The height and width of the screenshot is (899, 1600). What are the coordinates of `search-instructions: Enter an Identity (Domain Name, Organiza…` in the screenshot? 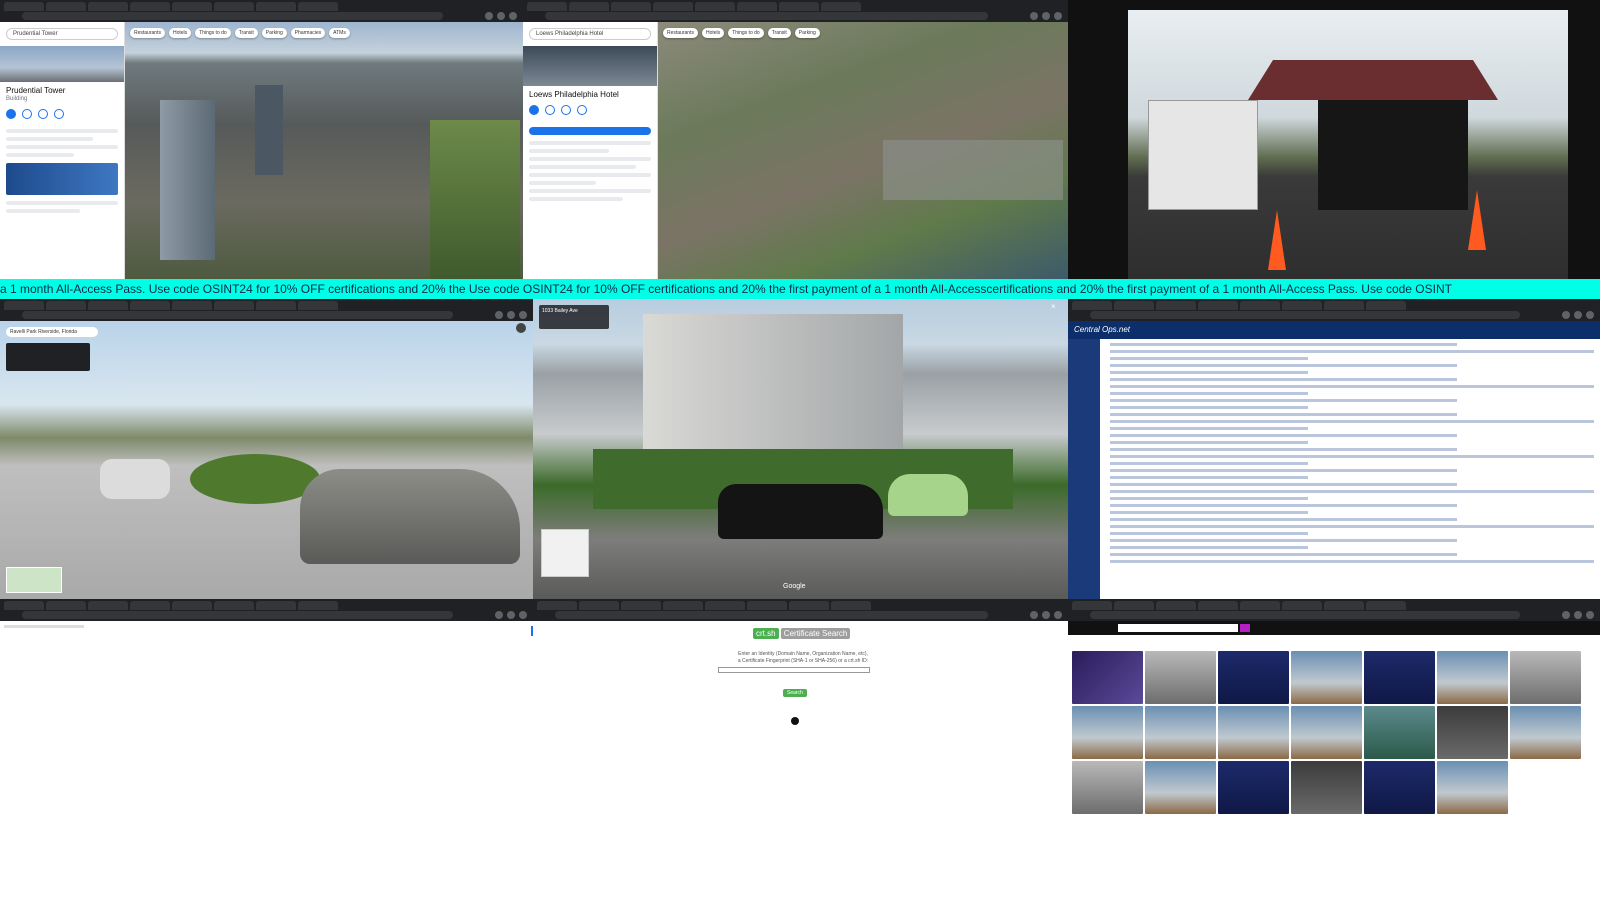 It's located at (803, 658).